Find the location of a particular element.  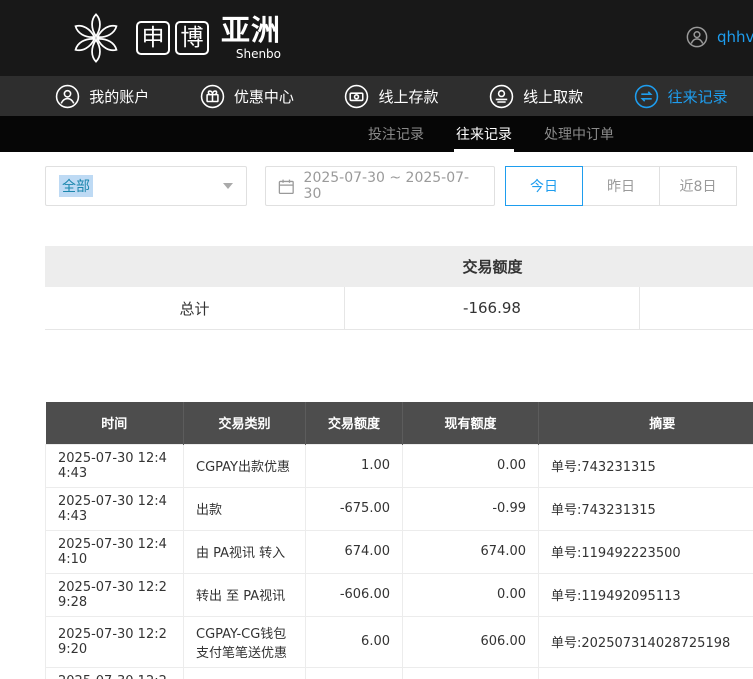

last-8-days-button: 近8日 is located at coordinates (698, 186).